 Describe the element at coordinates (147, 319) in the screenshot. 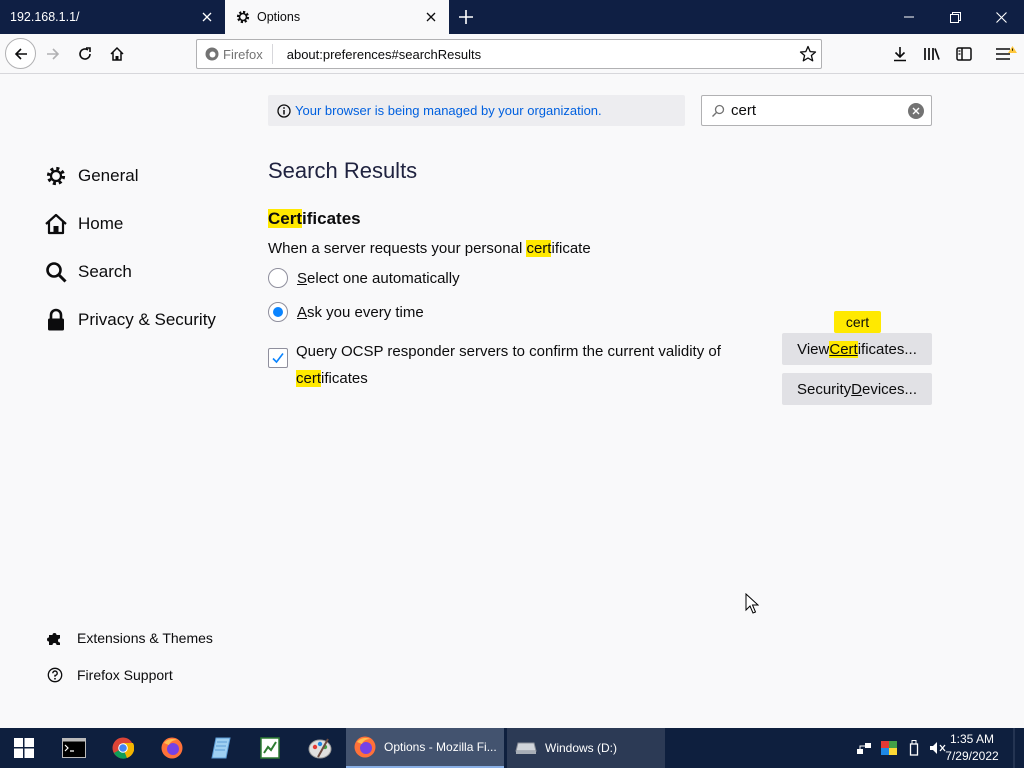

I see `category-label: Privacy & Security` at that location.